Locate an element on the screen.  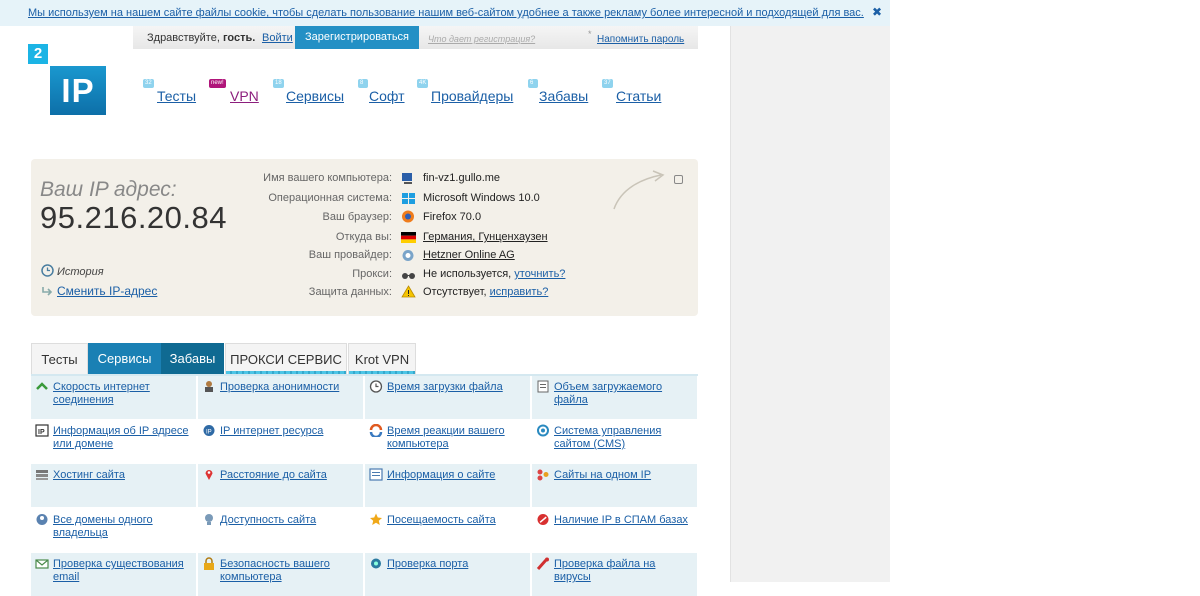
ip-info-icon: IP is located at coordinates (42, 430).